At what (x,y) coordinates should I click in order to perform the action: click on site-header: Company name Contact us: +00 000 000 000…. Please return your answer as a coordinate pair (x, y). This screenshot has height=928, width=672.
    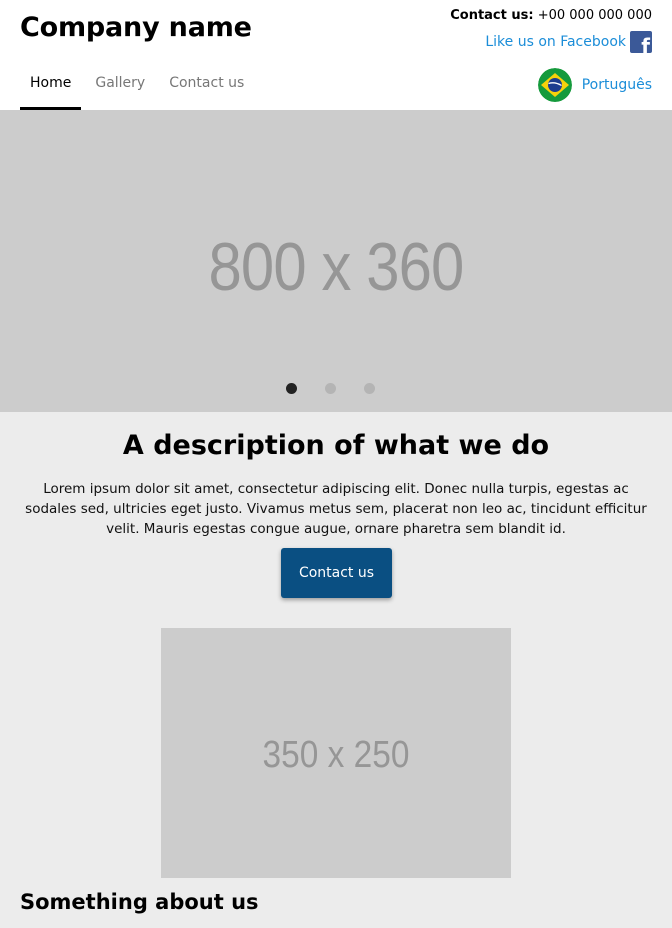
    Looking at the image, I should click on (336, 55).